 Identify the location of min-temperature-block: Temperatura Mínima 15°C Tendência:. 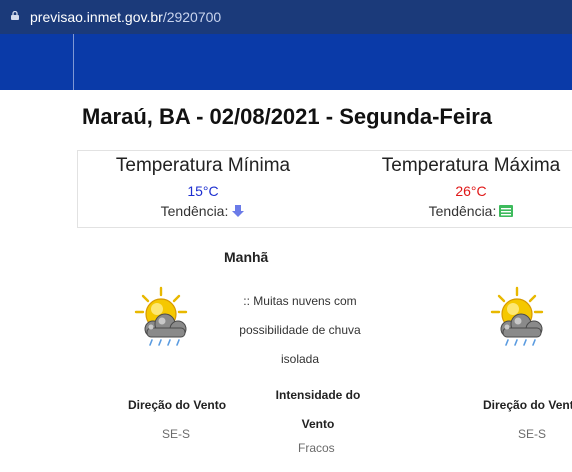
(203, 187).